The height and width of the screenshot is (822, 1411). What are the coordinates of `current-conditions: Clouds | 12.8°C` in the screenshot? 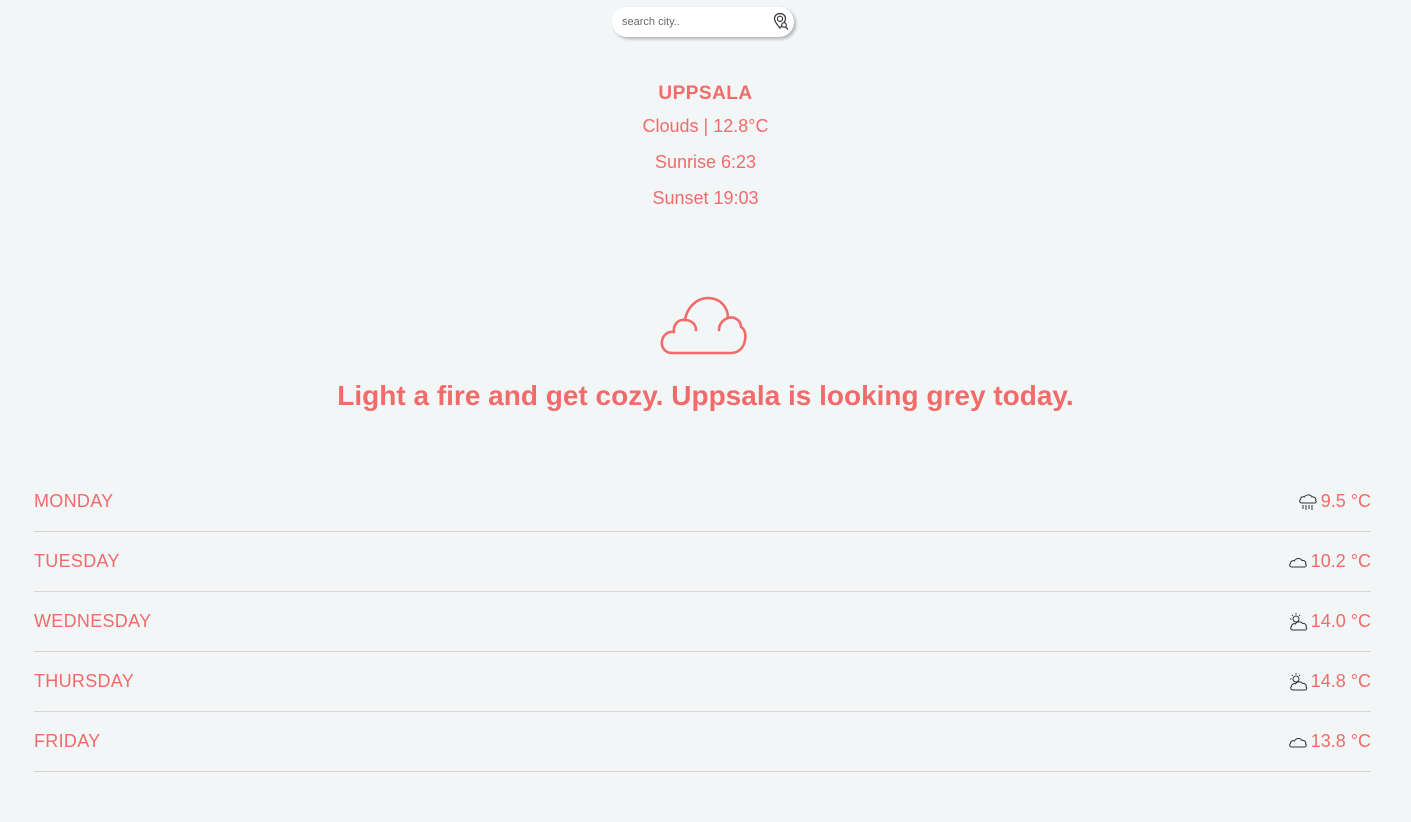 It's located at (705, 126).